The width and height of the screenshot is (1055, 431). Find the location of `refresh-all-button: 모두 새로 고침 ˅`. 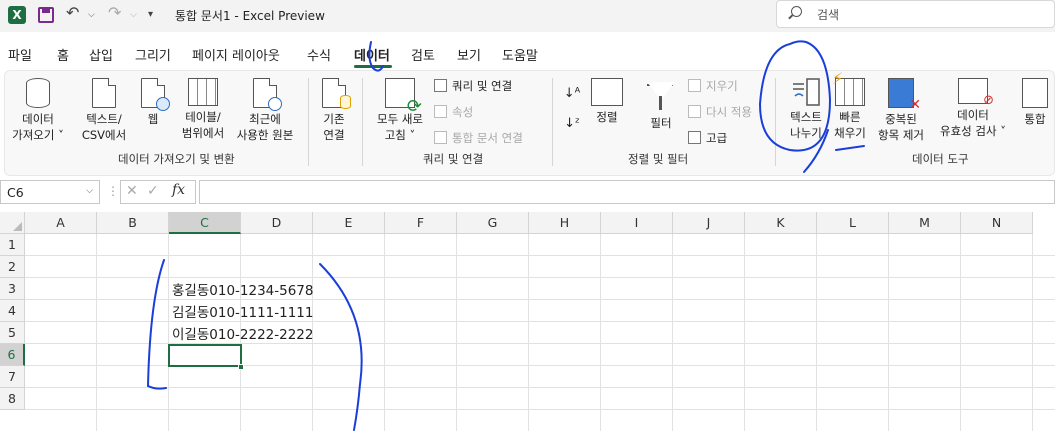

refresh-all-button: 모두 새로 고침 ˅ is located at coordinates (400, 110).